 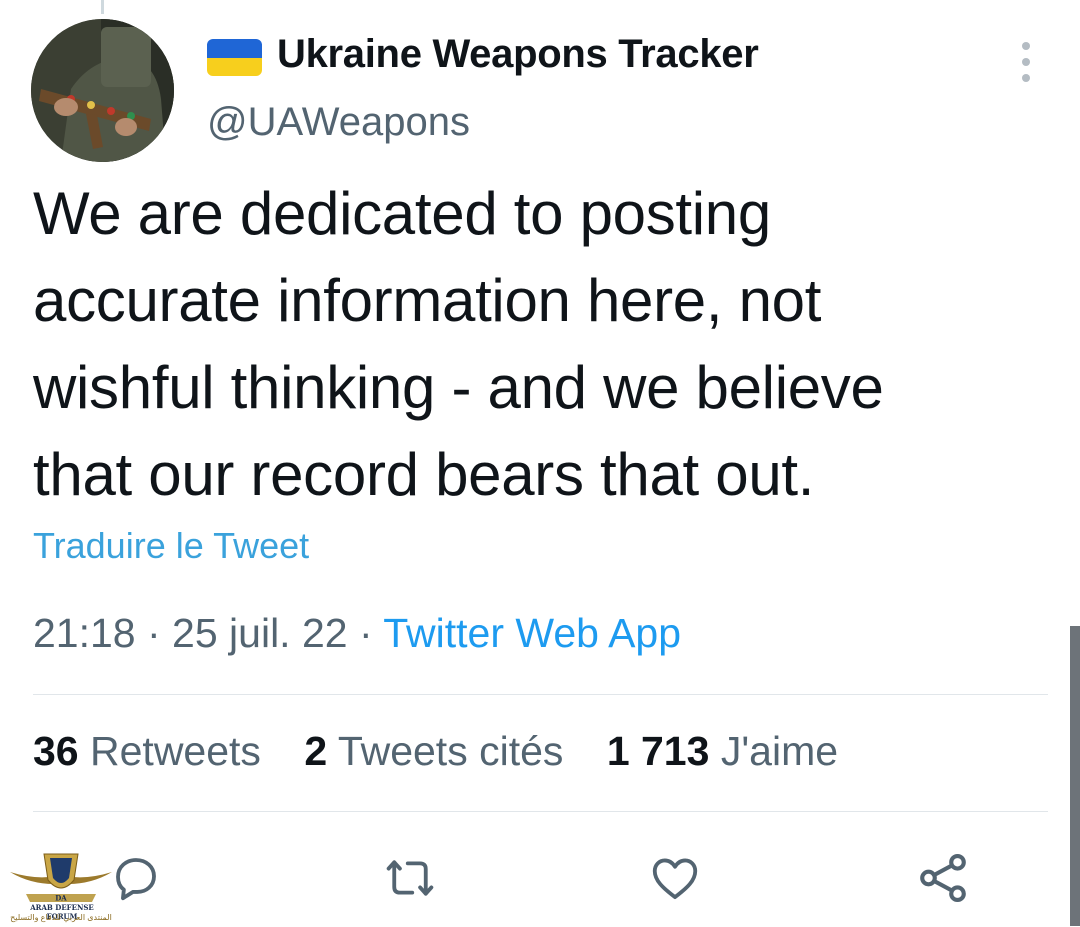 What do you see at coordinates (260, 633) in the screenshot?
I see `tweet-date: 25 juil. 22` at bounding box center [260, 633].